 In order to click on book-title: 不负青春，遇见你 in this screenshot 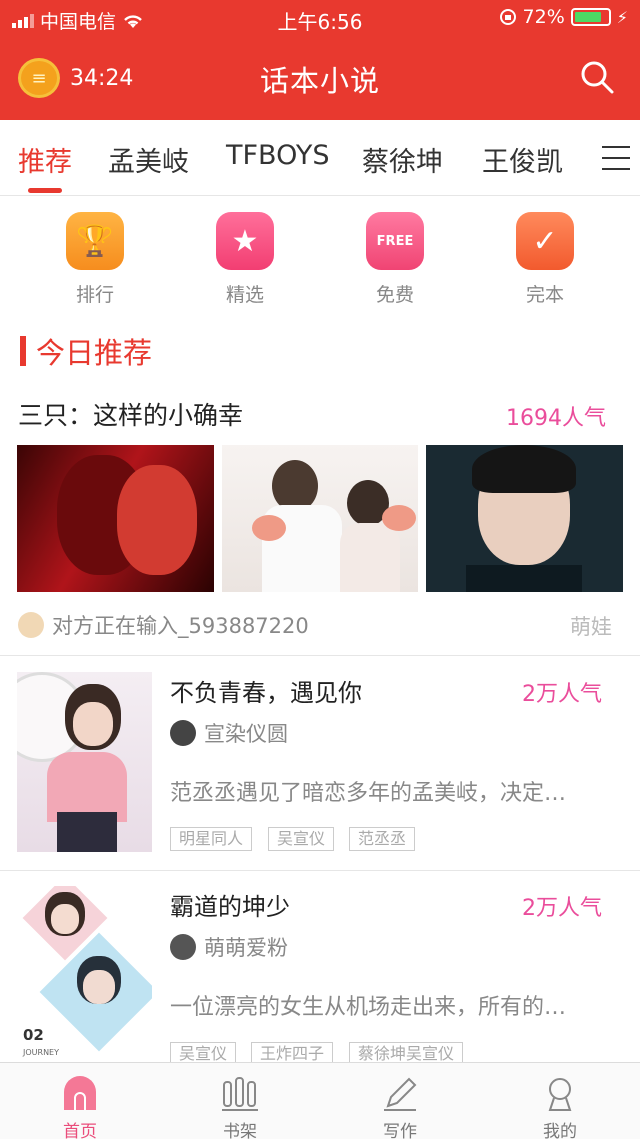, I will do `click(266, 690)`.